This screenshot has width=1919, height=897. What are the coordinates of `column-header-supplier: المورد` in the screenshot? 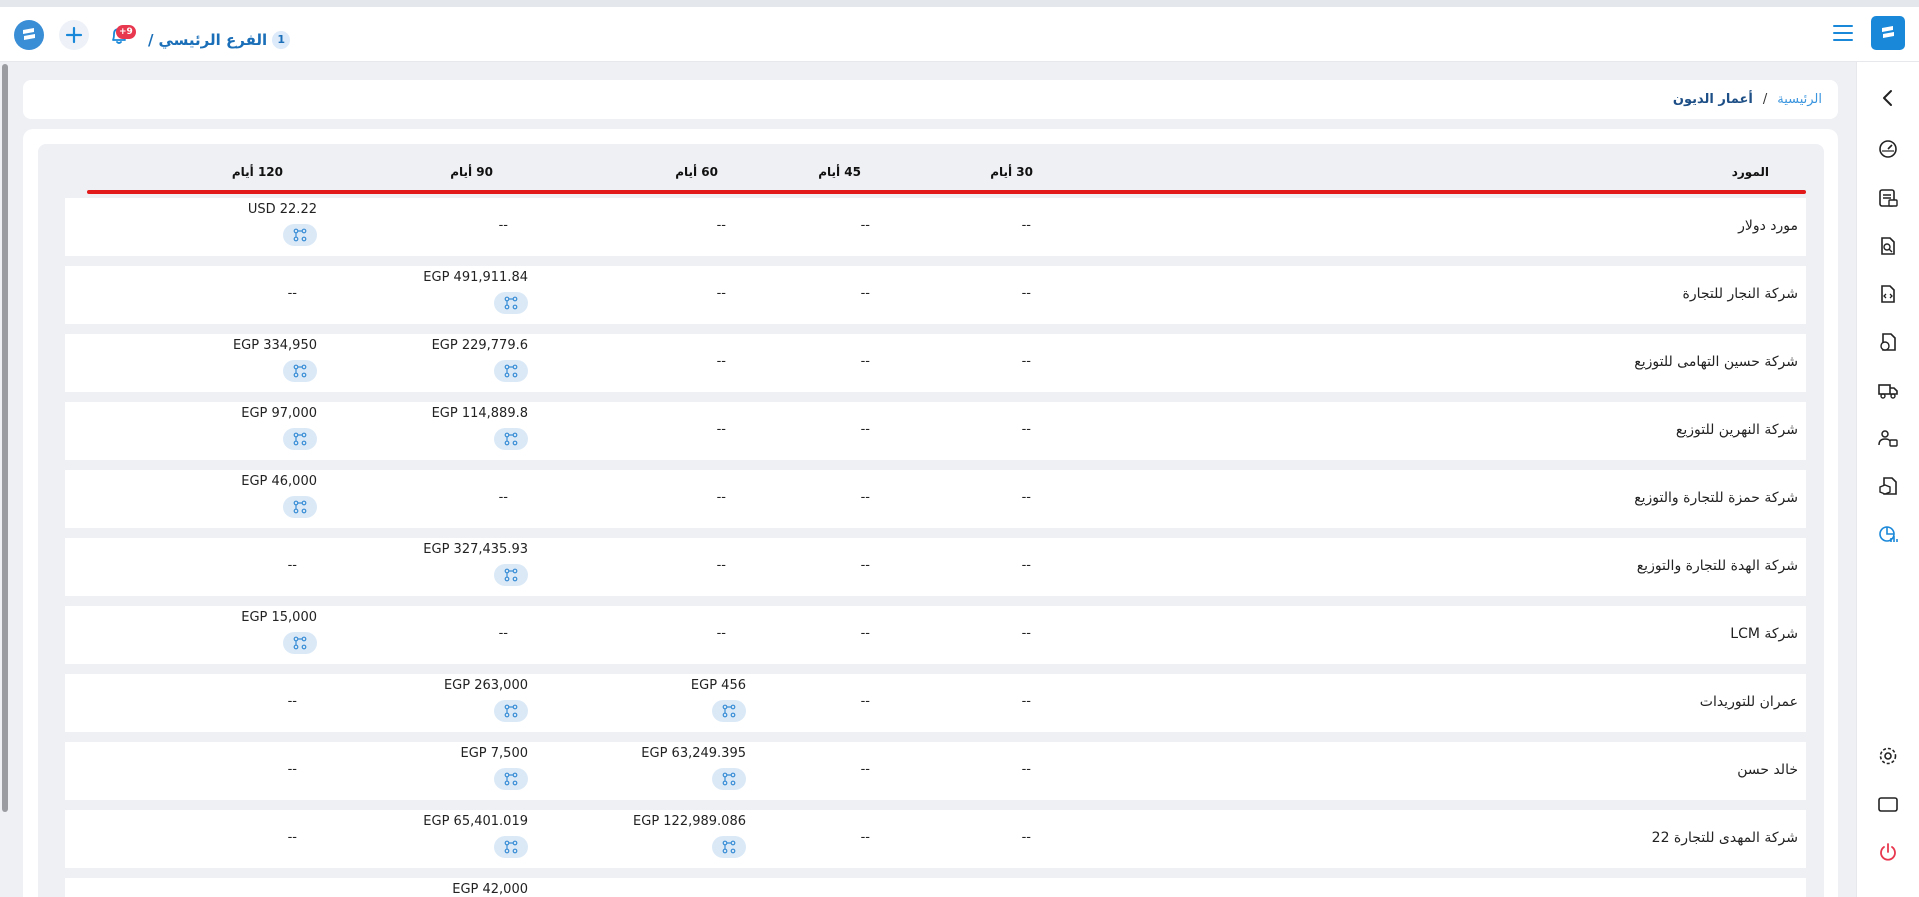 It's located at (1750, 172).